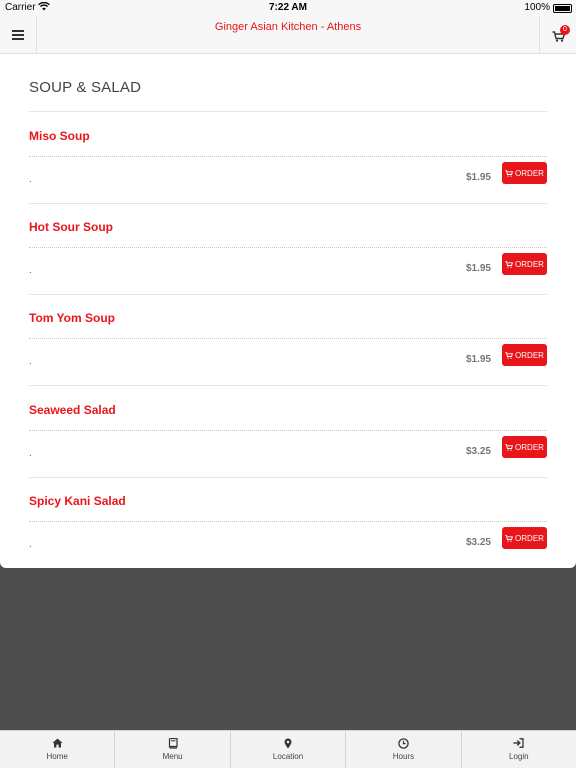 This screenshot has width=576, height=768. What do you see at coordinates (288, 27) in the screenshot?
I see `restaurant-title: Ginger Asian Kitchen - Athens` at bounding box center [288, 27].